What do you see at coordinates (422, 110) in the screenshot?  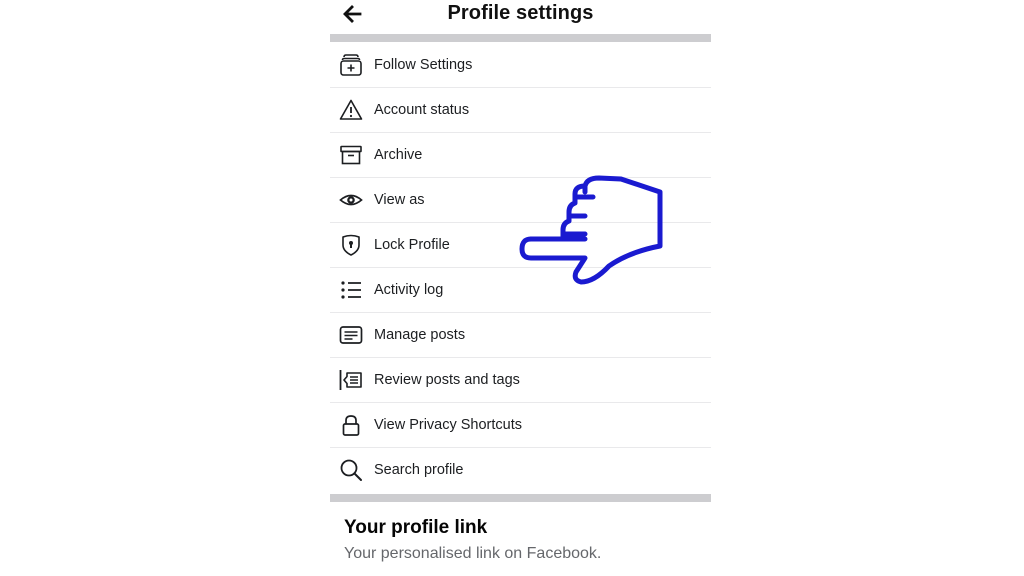 I see `menu-item-label: Account status` at bounding box center [422, 110].